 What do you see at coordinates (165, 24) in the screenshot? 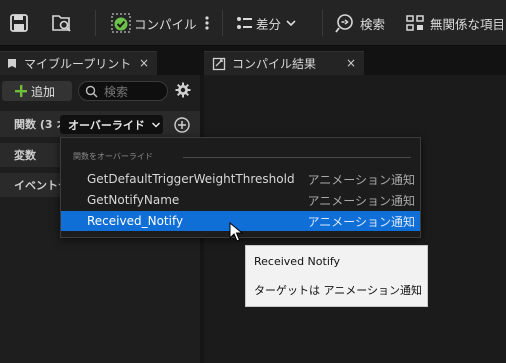
I see `compile-label: コンパイル` at bounding box center [165, 24].